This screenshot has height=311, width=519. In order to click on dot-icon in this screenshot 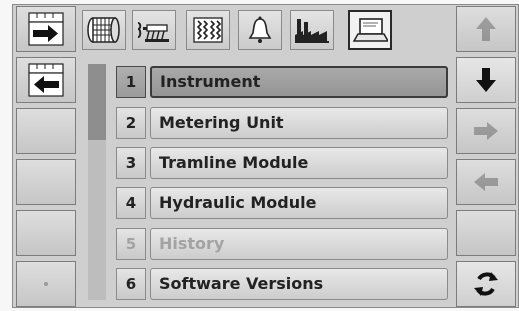, I will do `click(46, 284)`.